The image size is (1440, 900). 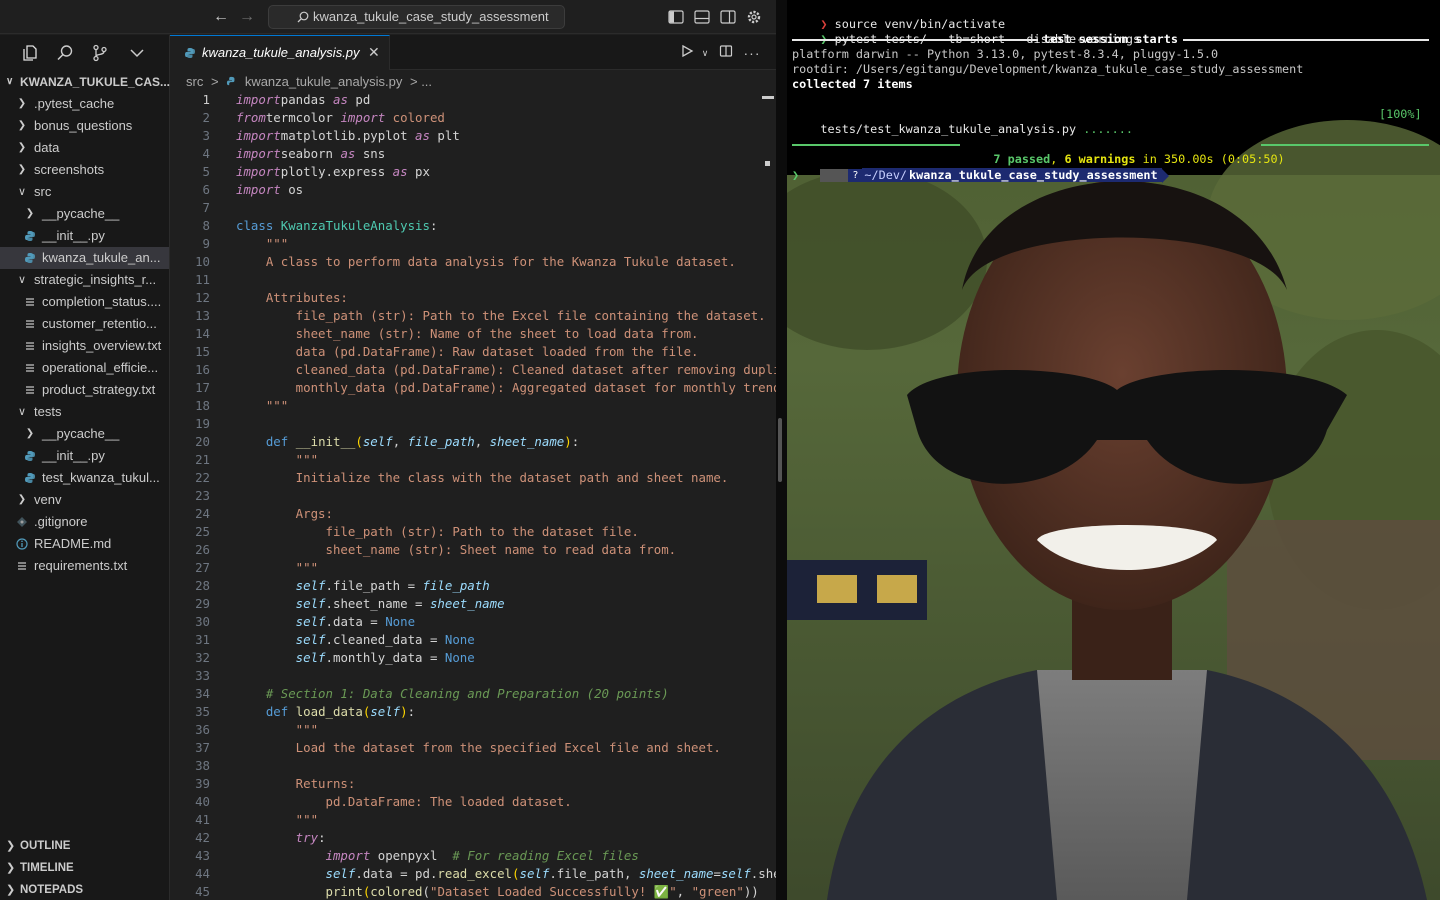 What do you see at coordinates (84, 192) in the screenshot?
I see `tree-folder: ∨ src` at bounding box center [84, 192].